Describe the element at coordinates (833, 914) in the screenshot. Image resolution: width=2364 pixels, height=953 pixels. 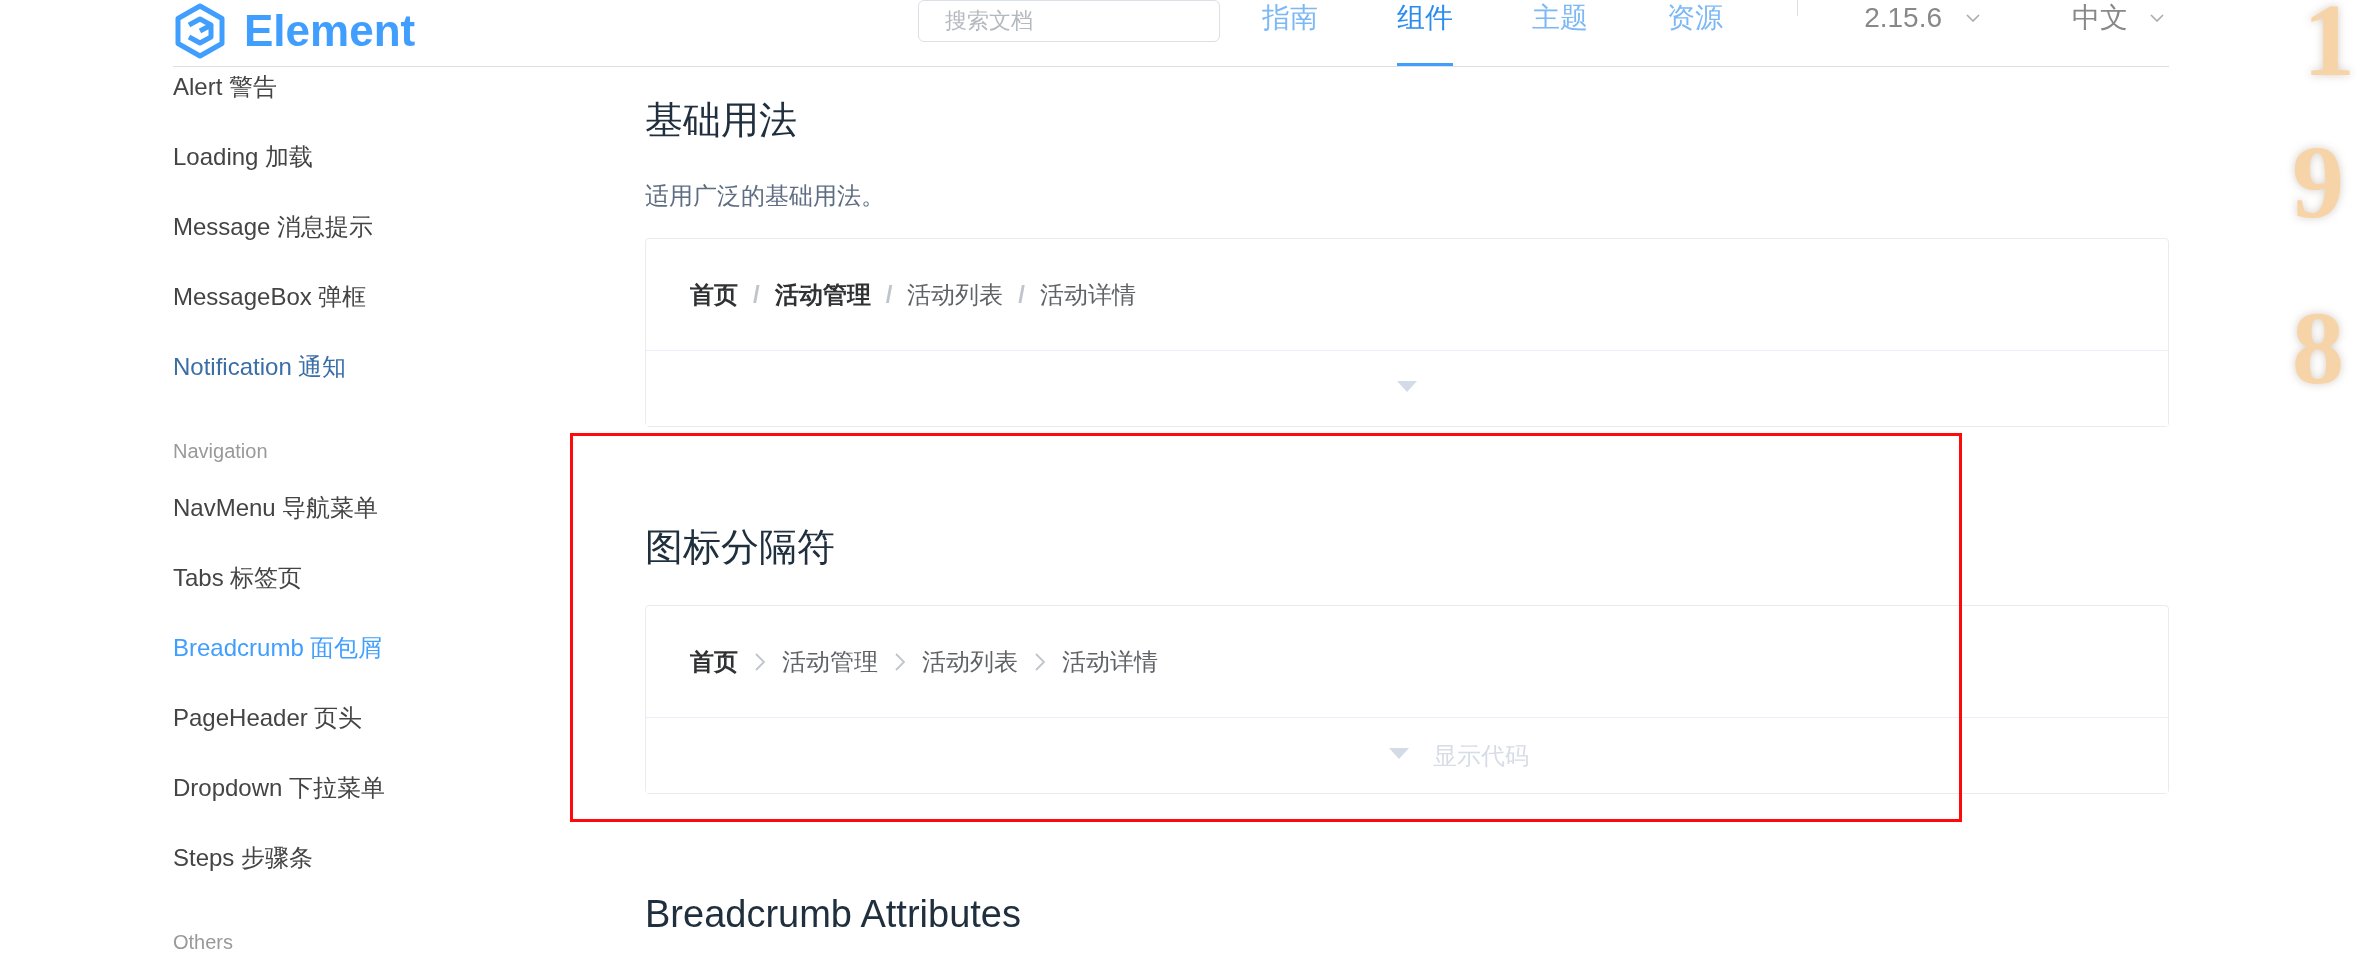
I see `section-title: Breadcrumb Attributes` at that location.